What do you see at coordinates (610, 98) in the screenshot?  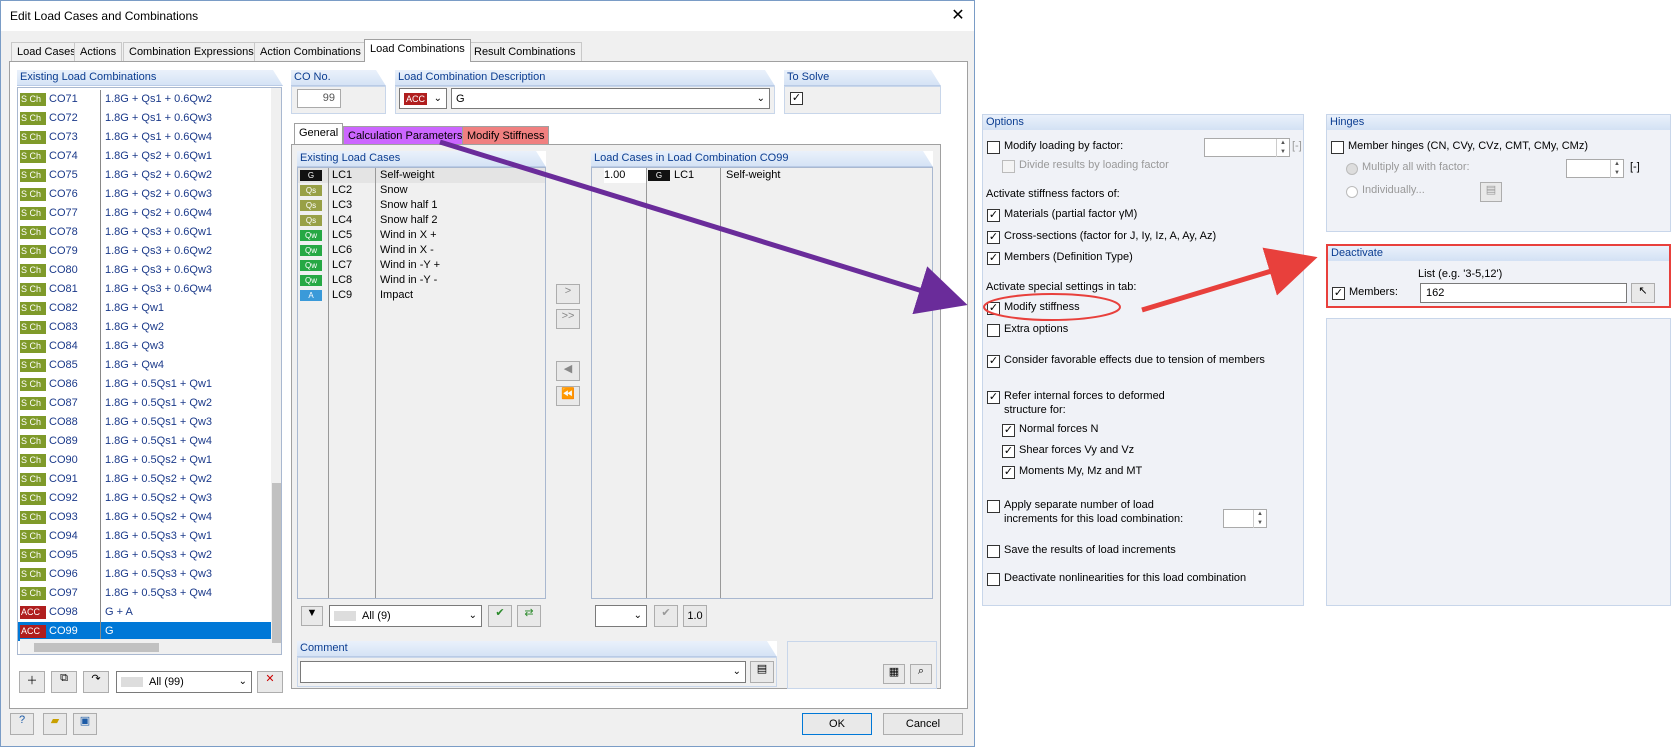 I see `description-input: G ⌄` at bounding box center [610, 98].